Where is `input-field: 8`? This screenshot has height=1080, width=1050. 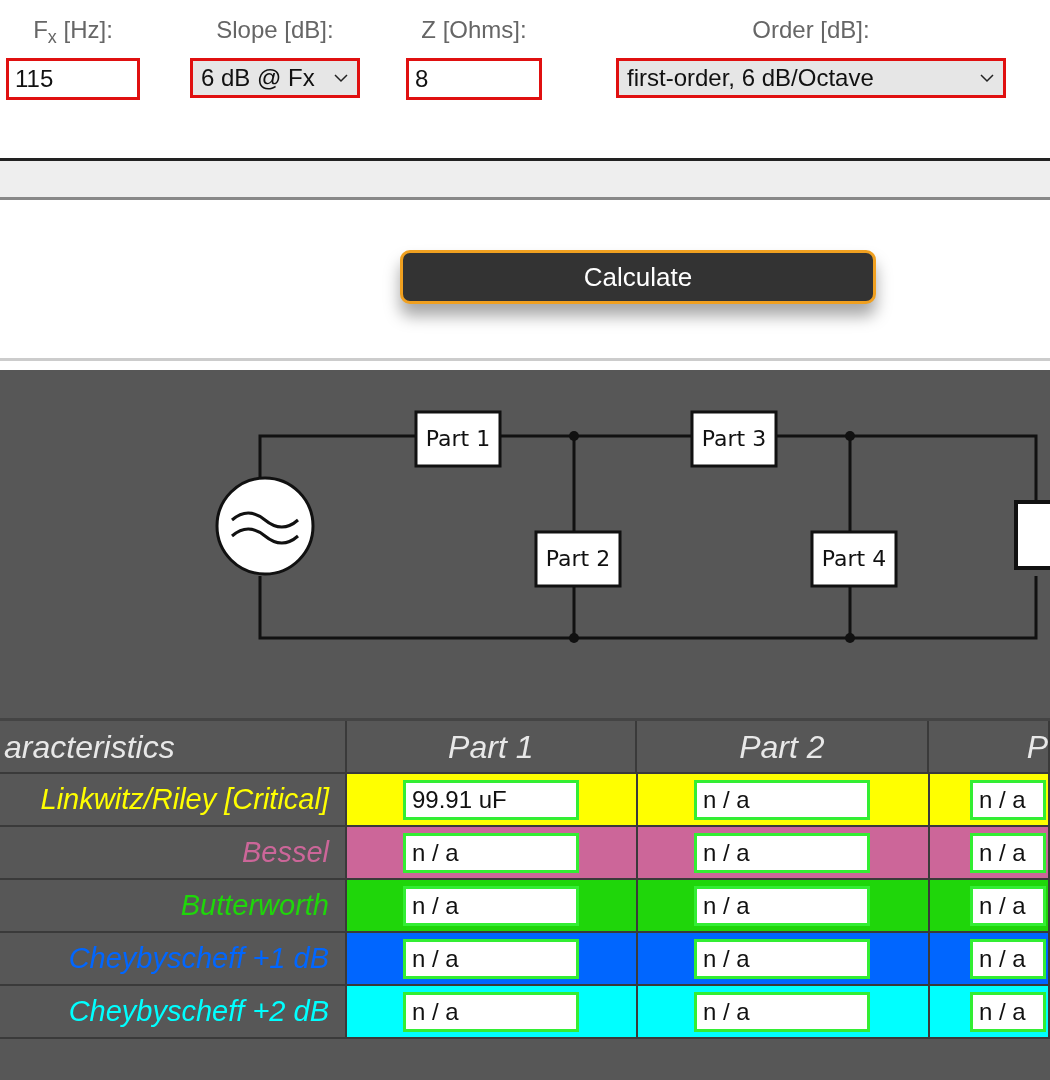 input-field: 8 is located at coordinates (474, 79).